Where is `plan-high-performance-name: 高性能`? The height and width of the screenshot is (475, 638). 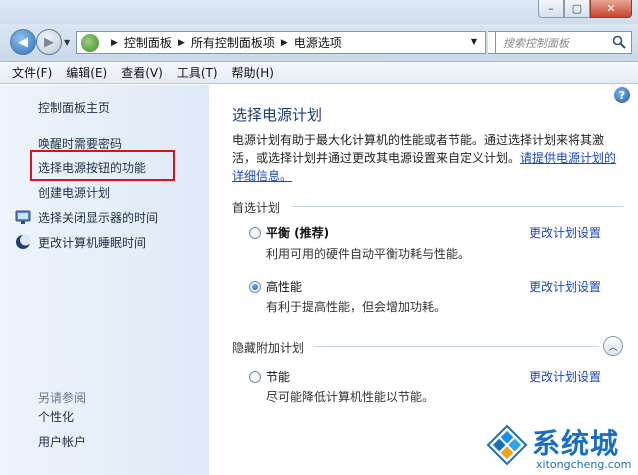
plan-high-performance-name: 高性能 is located at coordinates (284, 286).